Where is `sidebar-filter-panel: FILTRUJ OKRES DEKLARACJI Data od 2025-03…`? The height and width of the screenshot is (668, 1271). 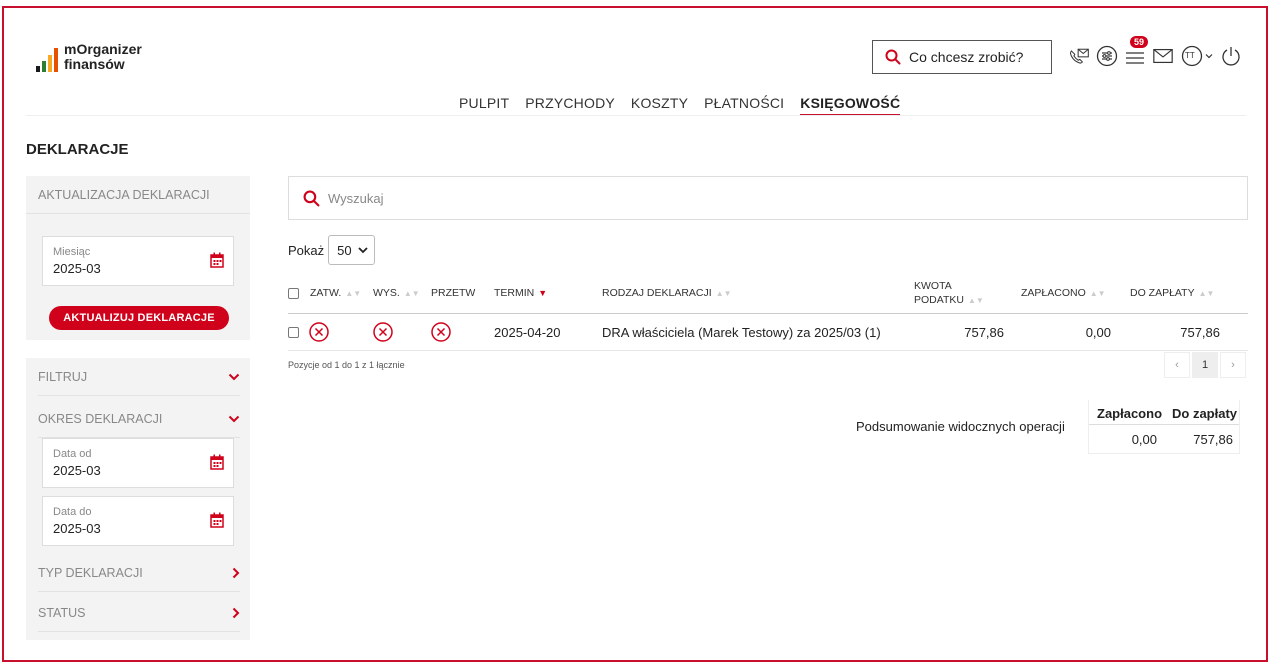 sidebar-filter-panel: FILTRUJ OKRES DEKLARACJI Data od 2025-03… is located at coordinates (138, 499).